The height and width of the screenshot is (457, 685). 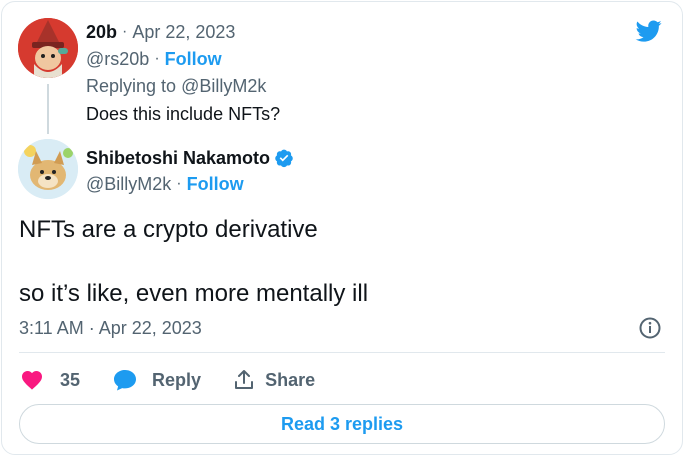 What do you see at coordinates (290, 379) in the screenshot?
I see `share-label: Share` at bounding box center [290, 379].